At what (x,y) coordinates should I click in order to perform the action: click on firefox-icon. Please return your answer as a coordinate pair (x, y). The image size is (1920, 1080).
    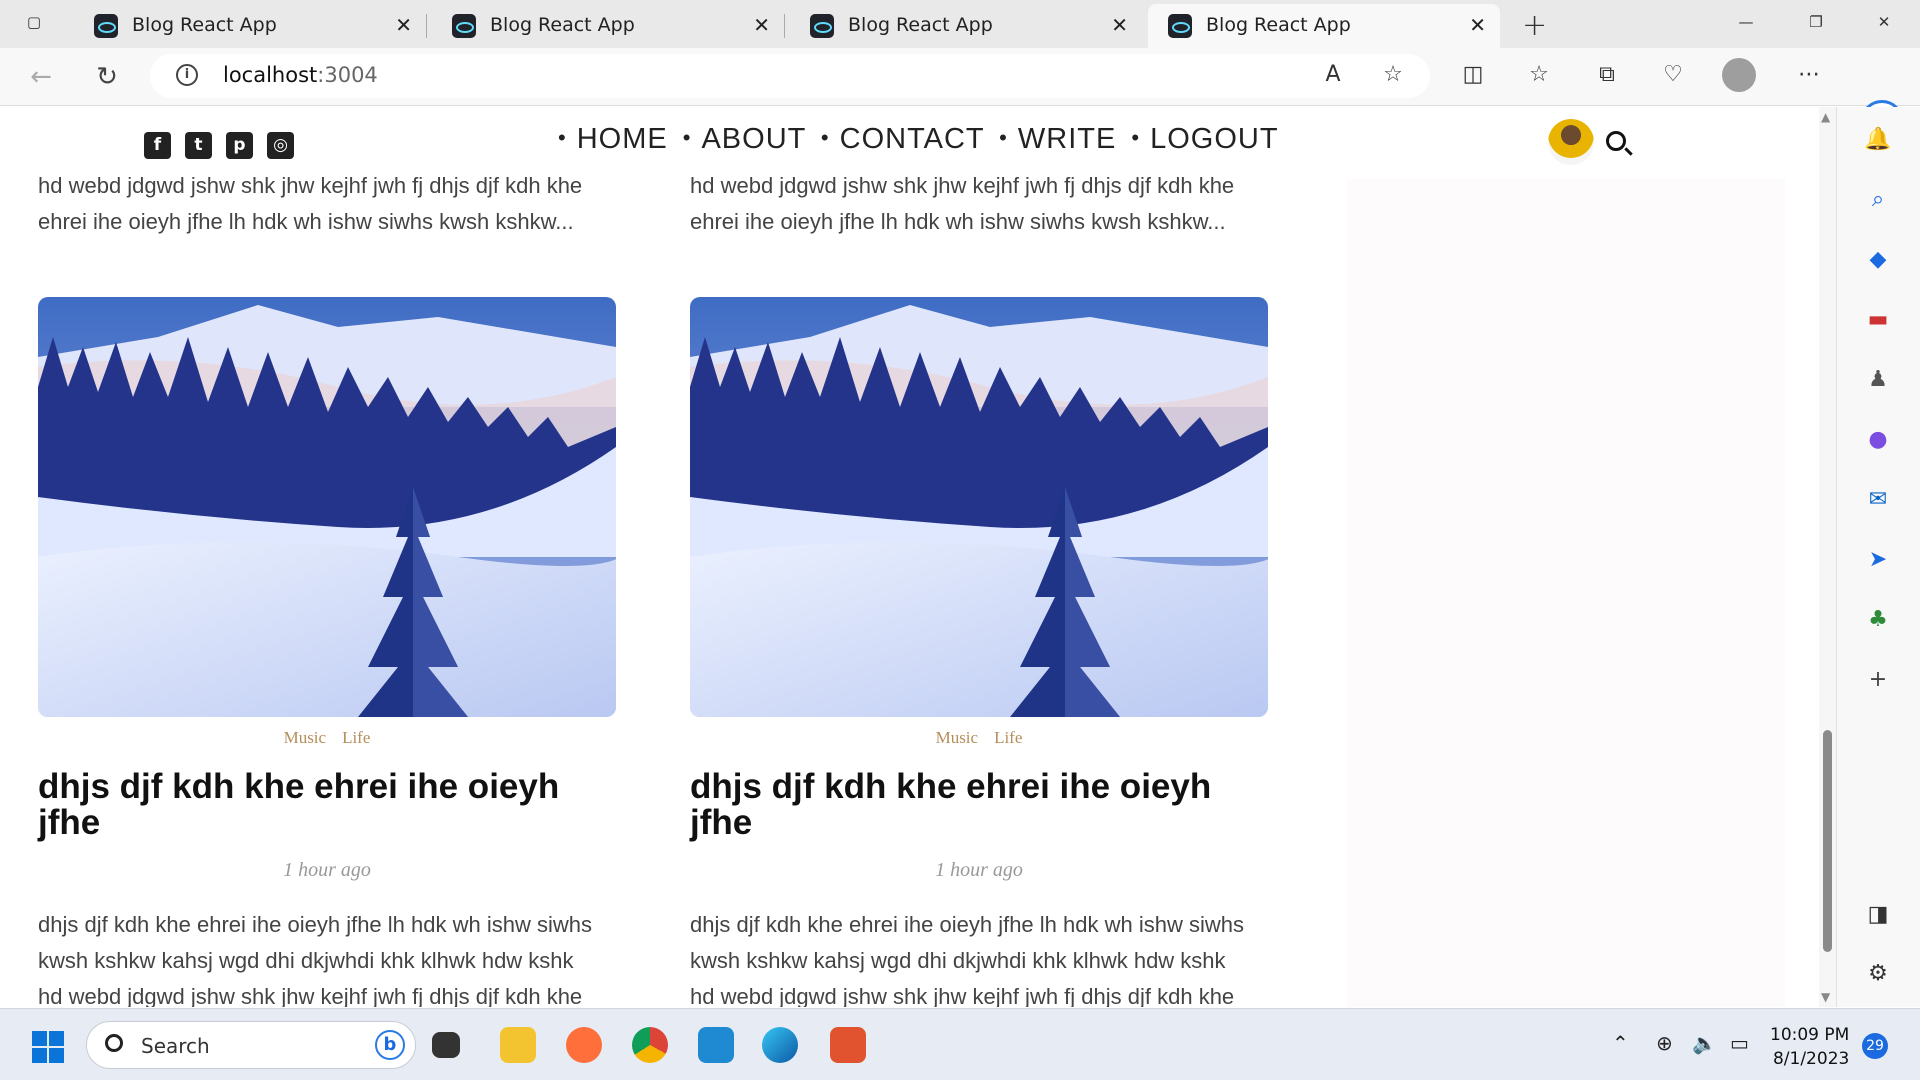
    Looking at the image, I should click on (584, 1045).